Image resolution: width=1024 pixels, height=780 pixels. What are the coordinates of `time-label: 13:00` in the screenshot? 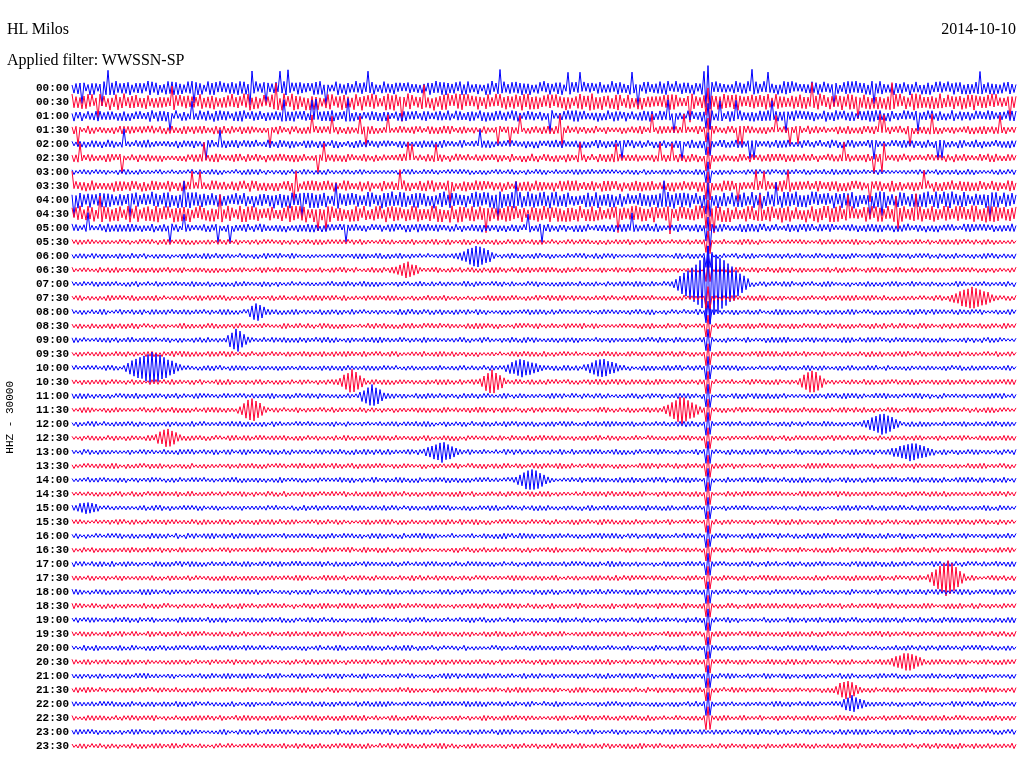 It's located at (52, 452).